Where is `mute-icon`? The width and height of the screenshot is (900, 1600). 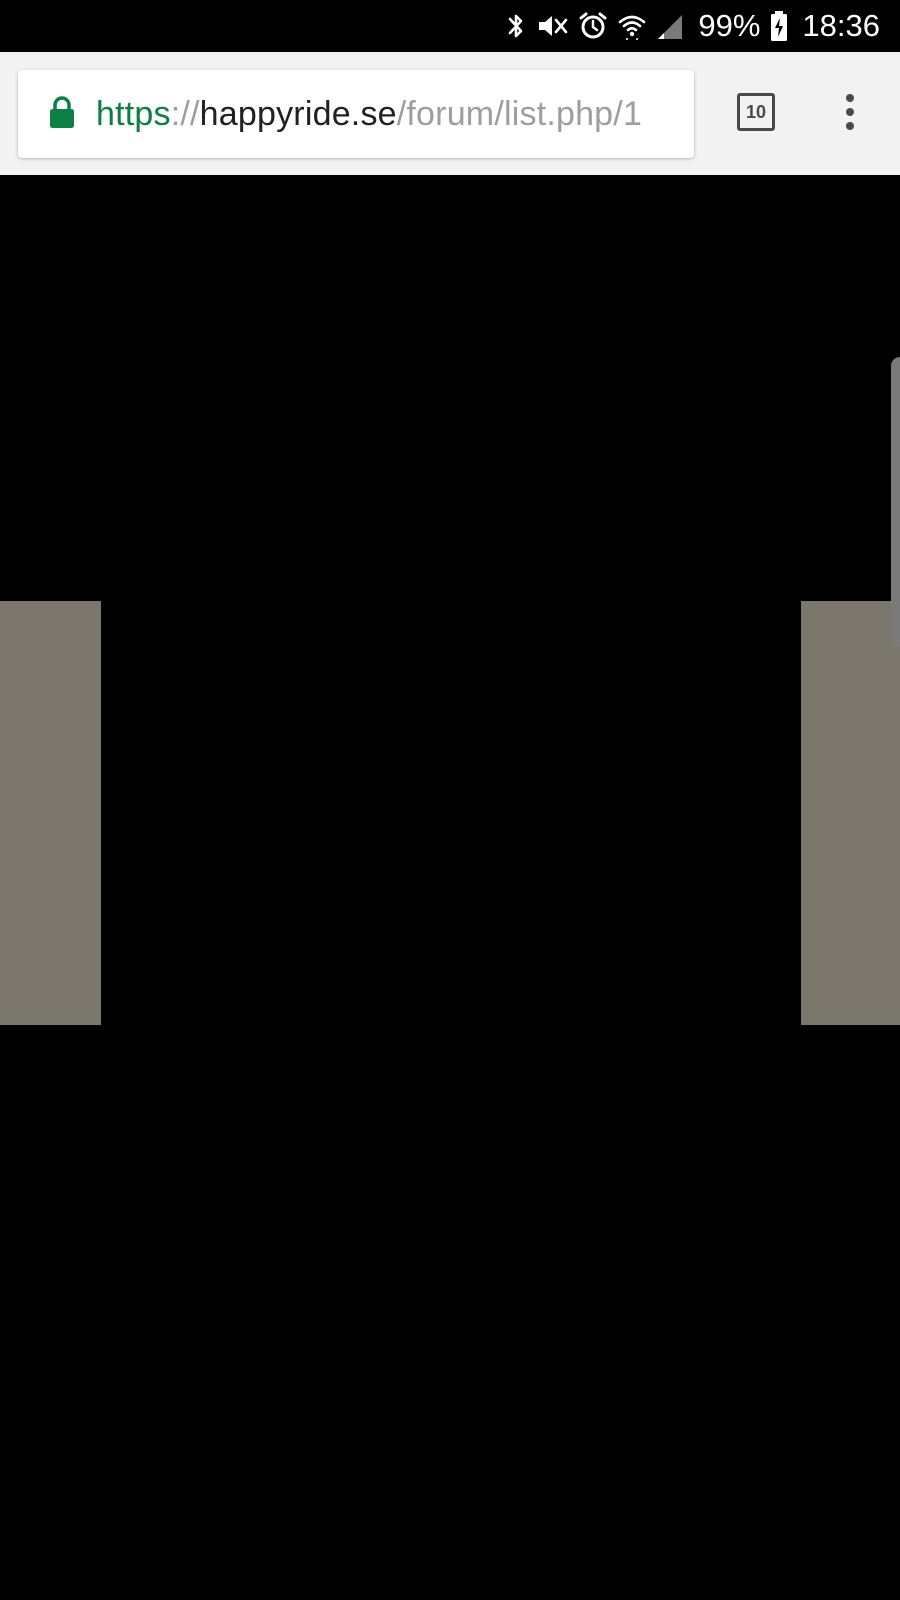 mute-icon is located at coordinates (552, 26).